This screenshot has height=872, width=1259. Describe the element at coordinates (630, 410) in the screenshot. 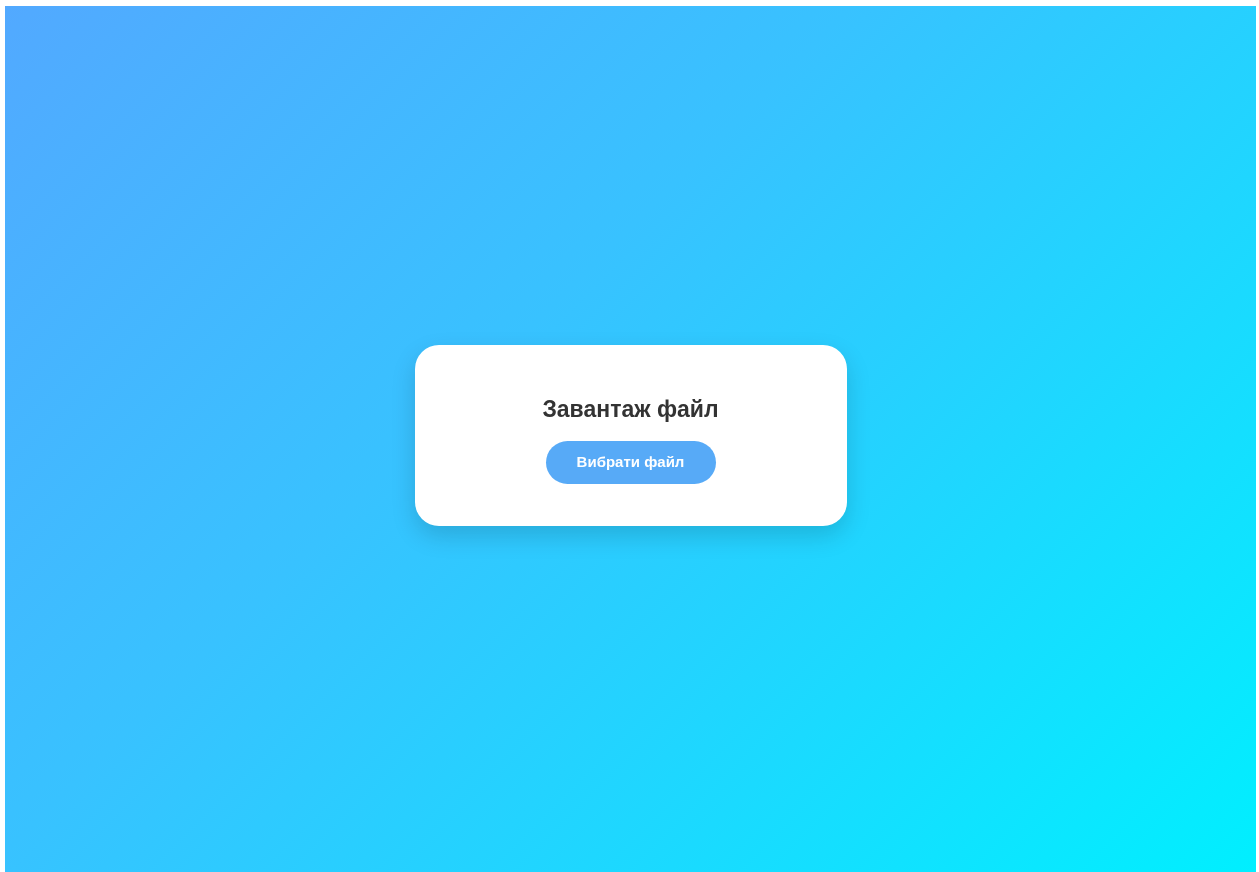

I see `card-title: Завантаж файл` at that location.